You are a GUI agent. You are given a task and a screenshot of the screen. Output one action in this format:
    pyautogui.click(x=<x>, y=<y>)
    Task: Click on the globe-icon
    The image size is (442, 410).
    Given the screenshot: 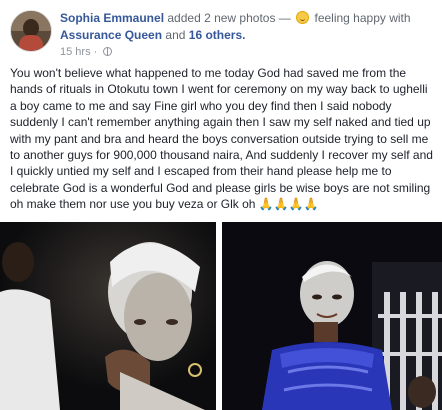 What is the action you would take?
    pyautogui.click(x=108, y=51)
    